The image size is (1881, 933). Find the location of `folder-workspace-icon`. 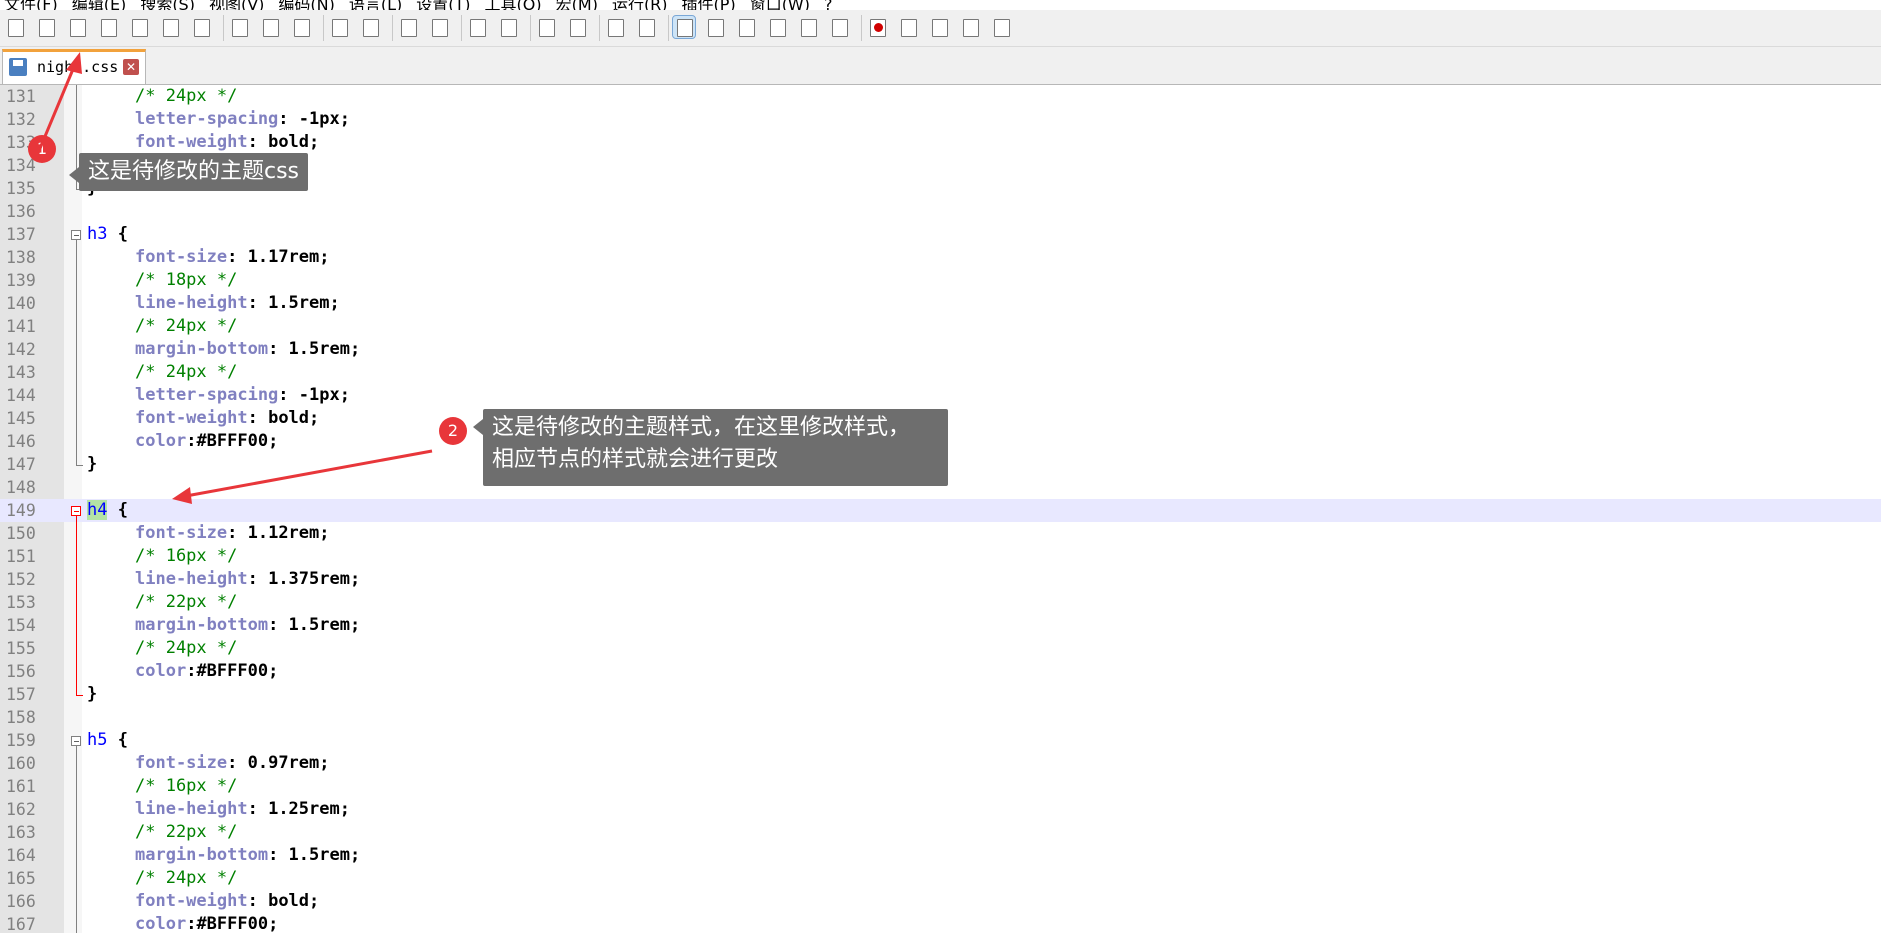

folder-workspace-icon is located at coordinates (777, 27).